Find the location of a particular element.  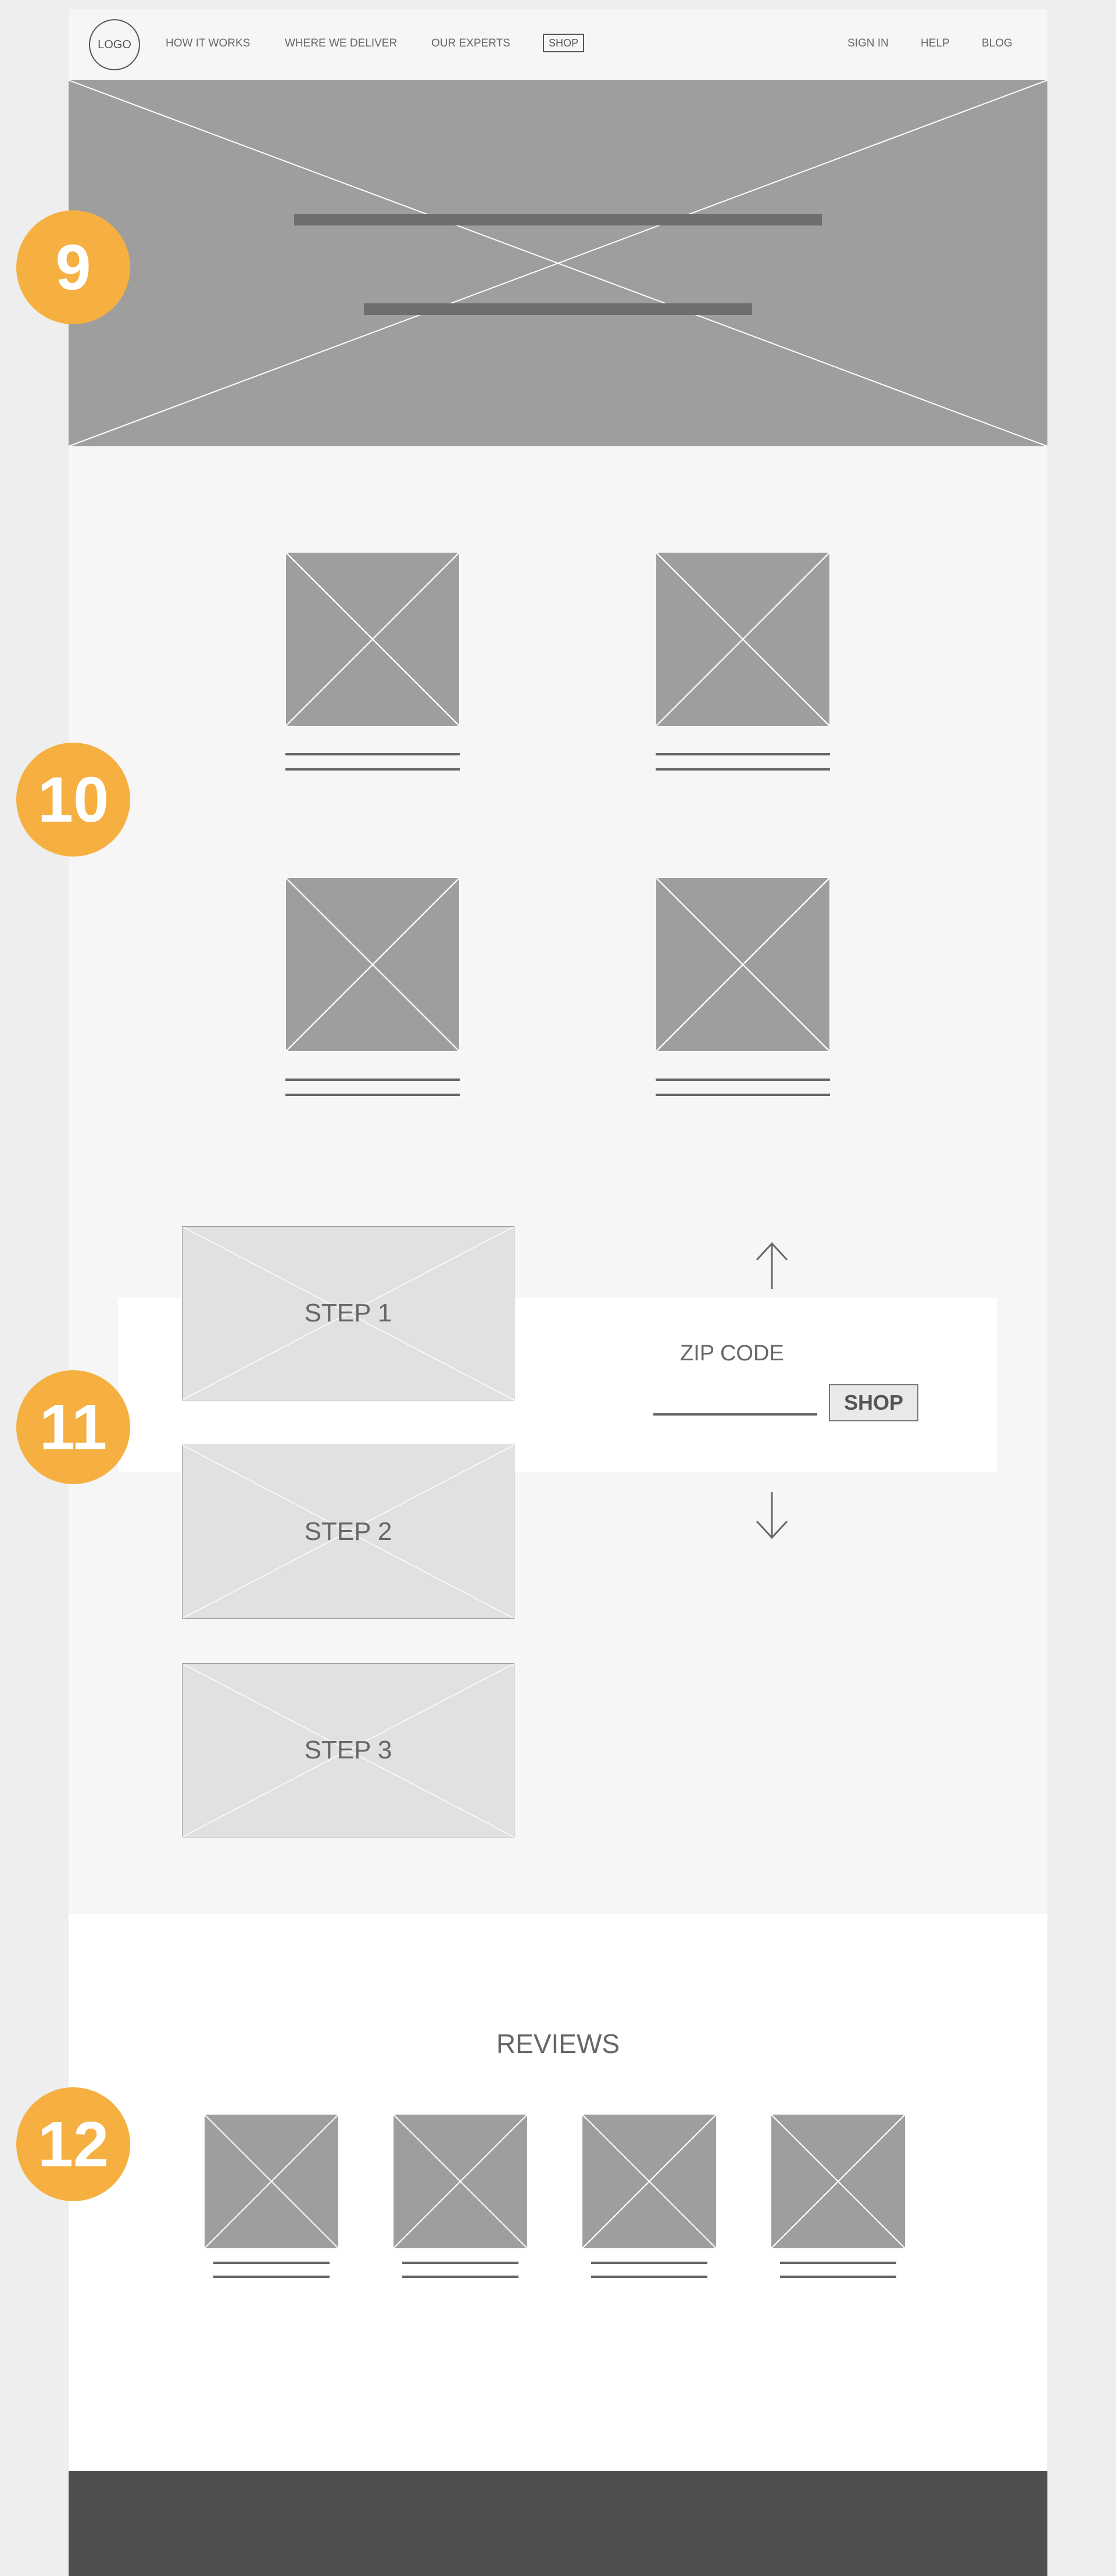

nav-shop-button: SHOP is located at coordinates (564, 43).